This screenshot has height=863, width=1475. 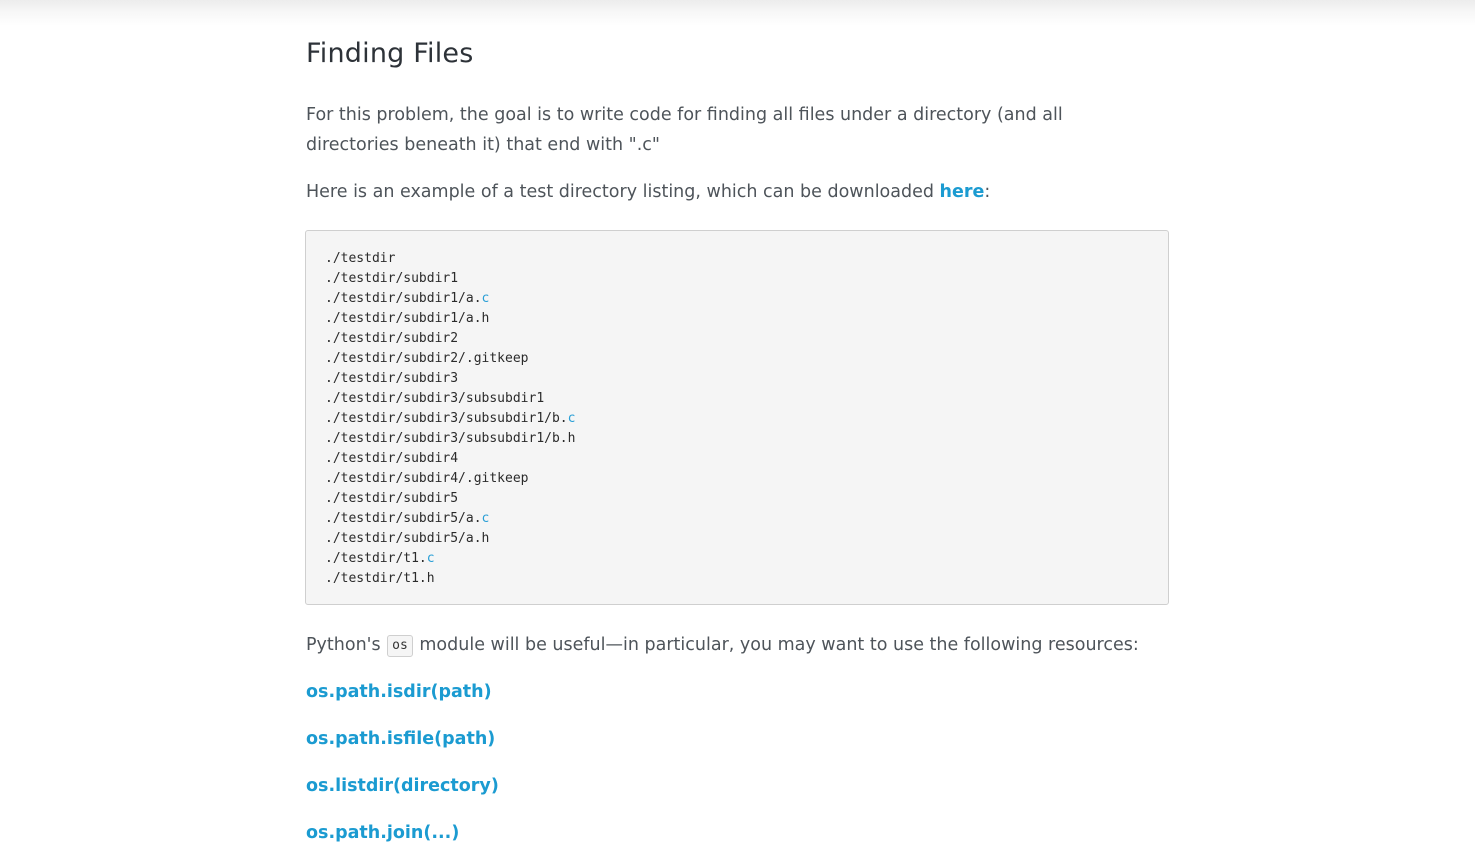 What do you see at coordinates (399, 692) in the screenshot?
I see `resource-link-isdir: os.path.isdir(path)` at bounding box center [399, 692].